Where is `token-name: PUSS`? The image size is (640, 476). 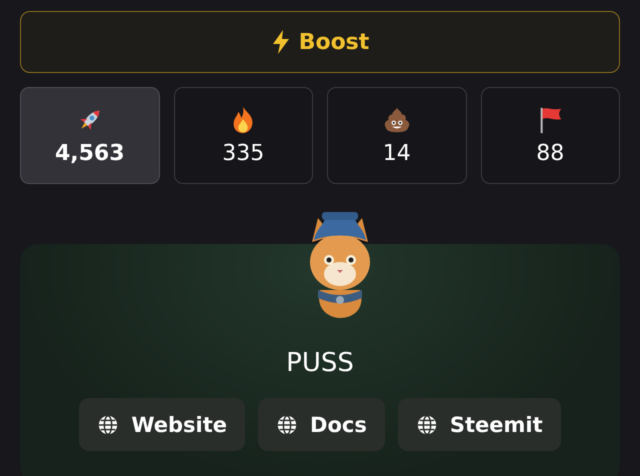
token-name: PUSS is located at coordinates (320, 363).